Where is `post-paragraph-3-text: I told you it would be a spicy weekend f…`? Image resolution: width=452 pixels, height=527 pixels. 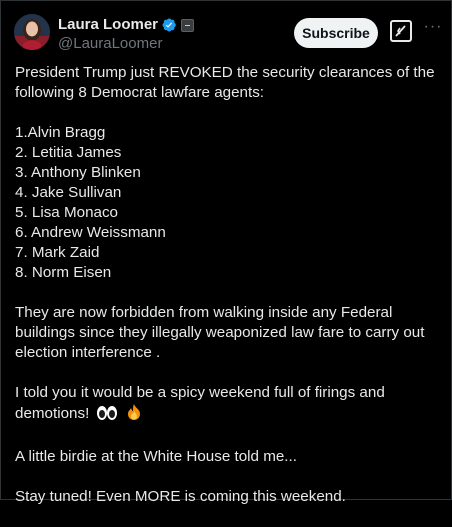 post-paragraph-3-text: I told you it would be a spicy weekend f… is located at coordinates (200, 403).